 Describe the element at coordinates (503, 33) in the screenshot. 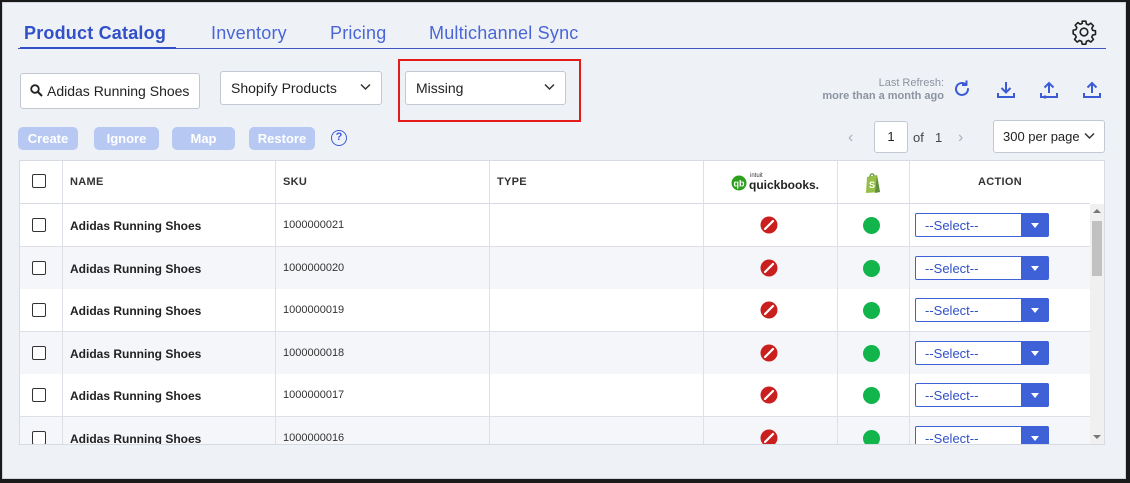

I see `tab-multichannel-sync: Multichannel Sync` at that location.